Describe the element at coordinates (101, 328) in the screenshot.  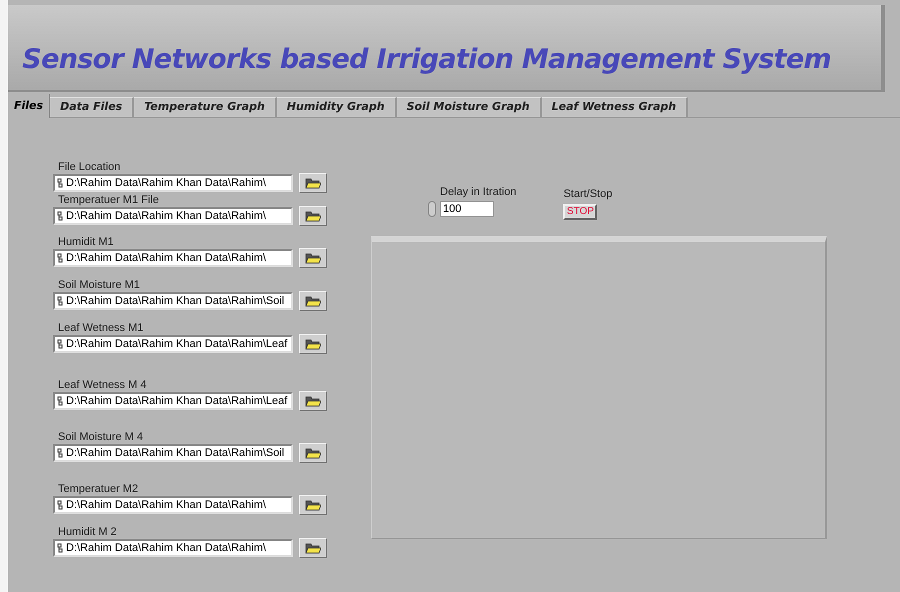
I see `field-label: Leaf Wetness M1` at that location.